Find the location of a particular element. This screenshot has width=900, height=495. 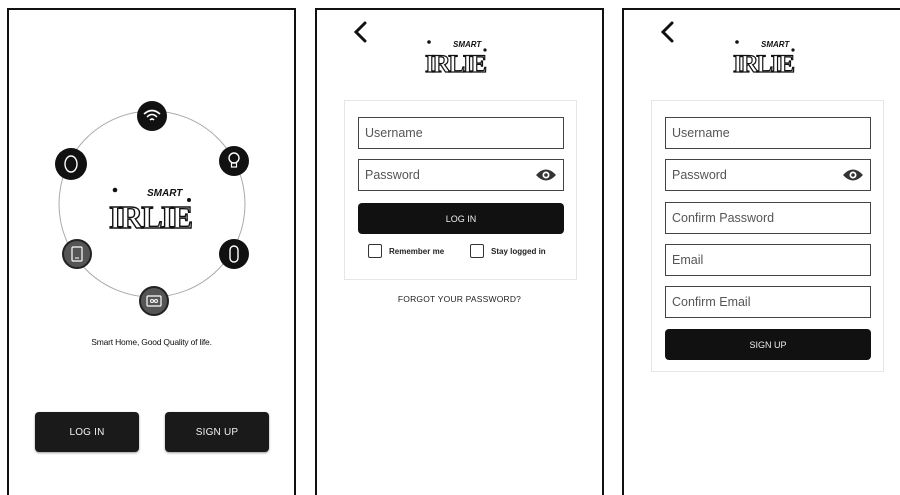

login-submit-button: LOG IN is located at coordinates (461, 218).